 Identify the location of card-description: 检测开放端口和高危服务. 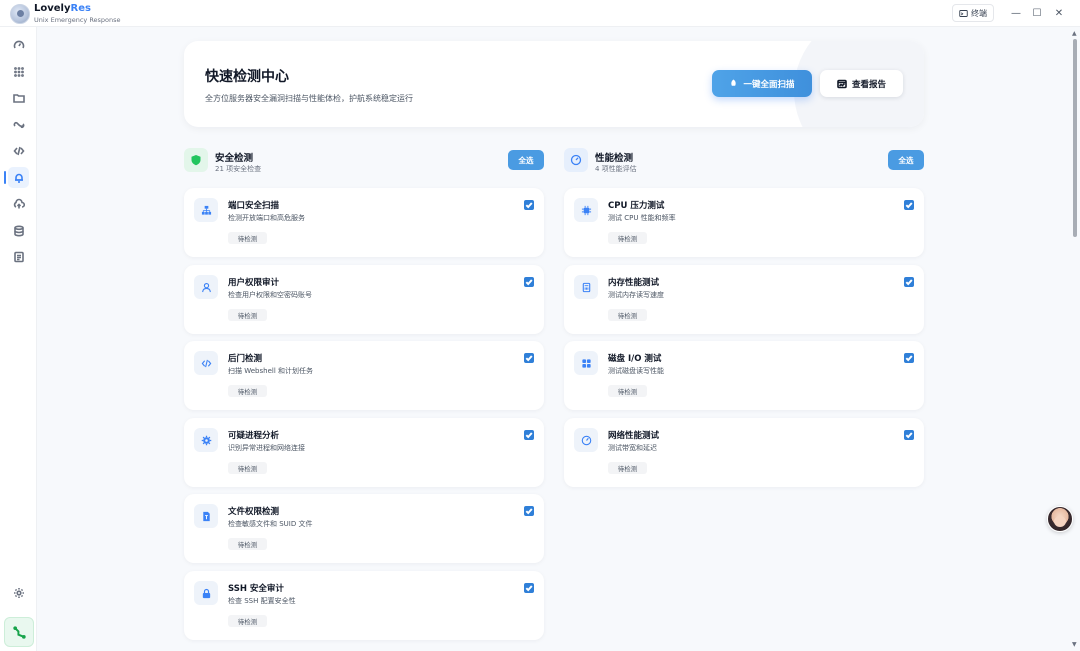
(266, 218).